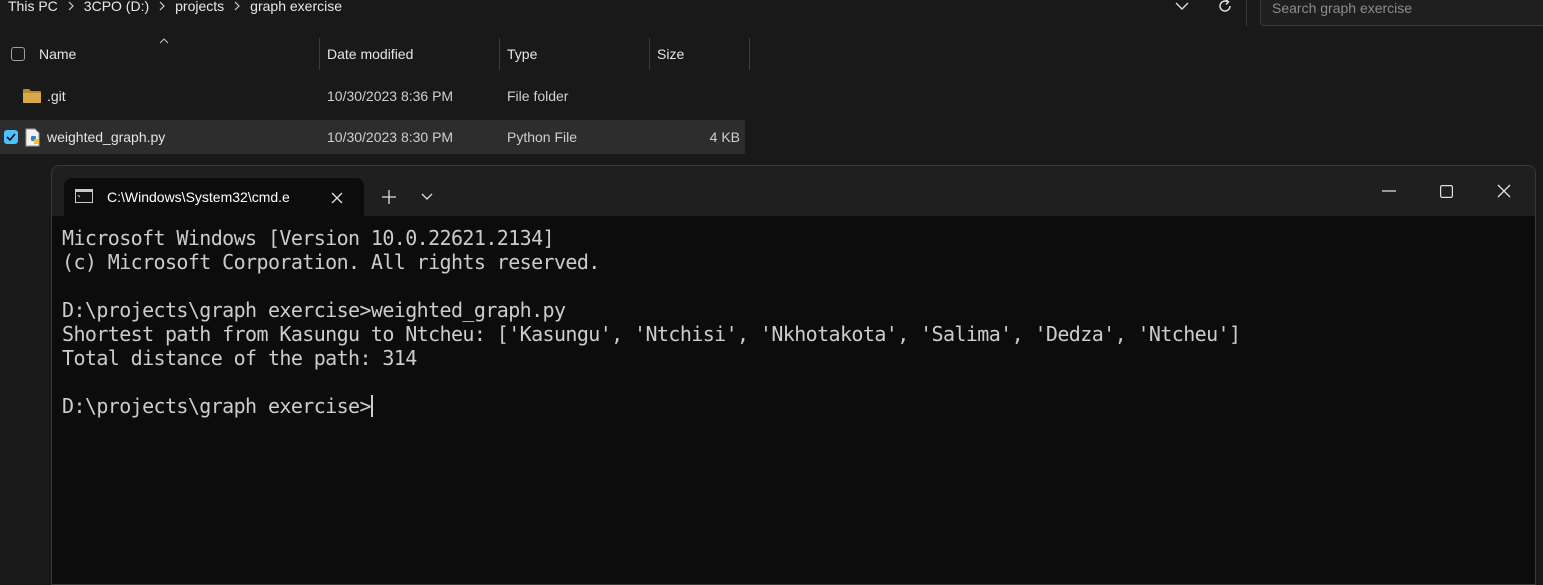 Image resolution: width=1543 pixels, height=585 pixels. Describe the element at coordinates (84, 196) in the screenshot. I see `cmd-icon` at that location.